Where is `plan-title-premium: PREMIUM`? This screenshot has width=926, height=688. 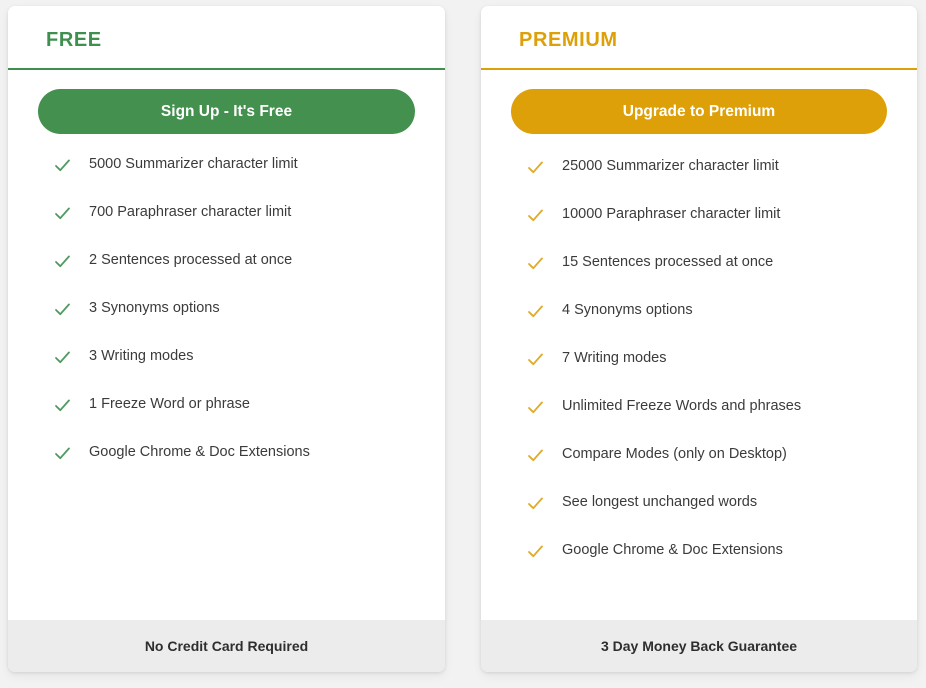
plan-title-premium: PREMIUM is located at coordinates (568, 40).